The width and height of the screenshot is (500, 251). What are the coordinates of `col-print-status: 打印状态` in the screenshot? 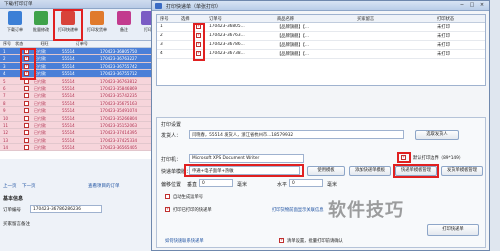 It's located at (446, 19).